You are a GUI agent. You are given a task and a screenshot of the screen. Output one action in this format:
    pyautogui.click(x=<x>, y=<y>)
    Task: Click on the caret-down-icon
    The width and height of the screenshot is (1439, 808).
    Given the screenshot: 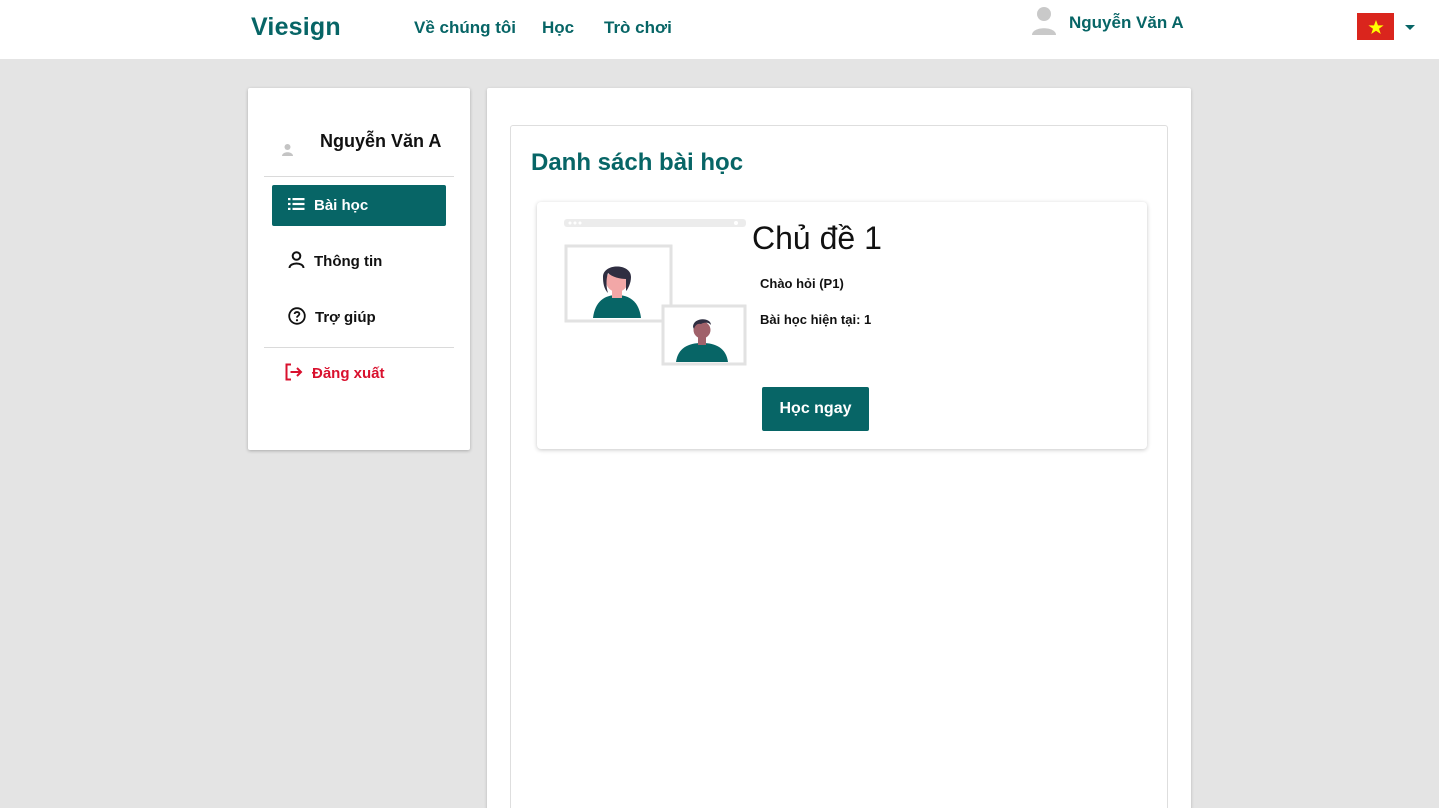 What is the action you would take?
    pyautogui.click(x=1410, y=27)
    